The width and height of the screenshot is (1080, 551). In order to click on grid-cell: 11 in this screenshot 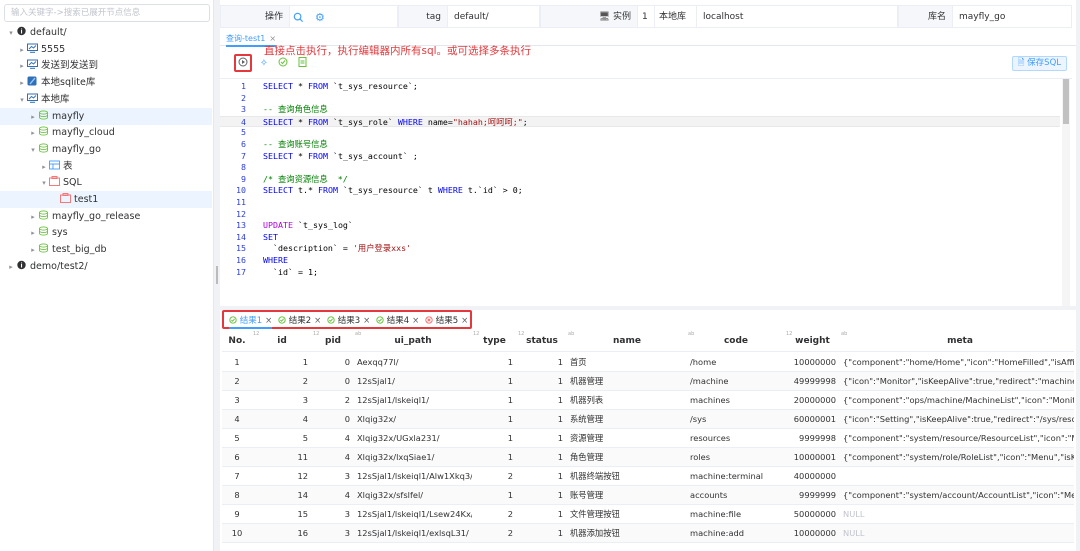, I will do `click(282, 457)`.